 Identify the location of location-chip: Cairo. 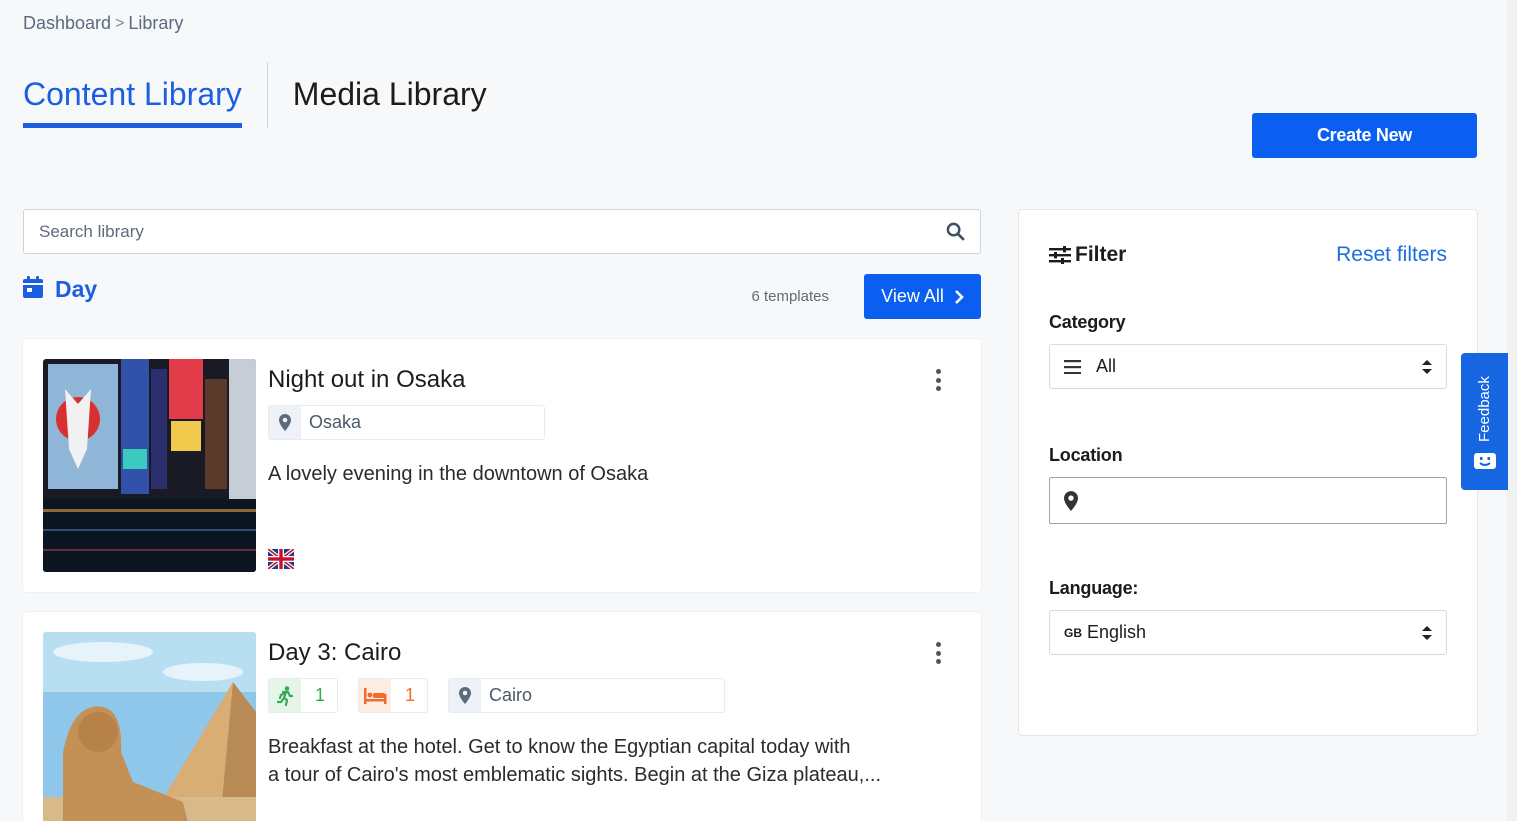
(586, 695).